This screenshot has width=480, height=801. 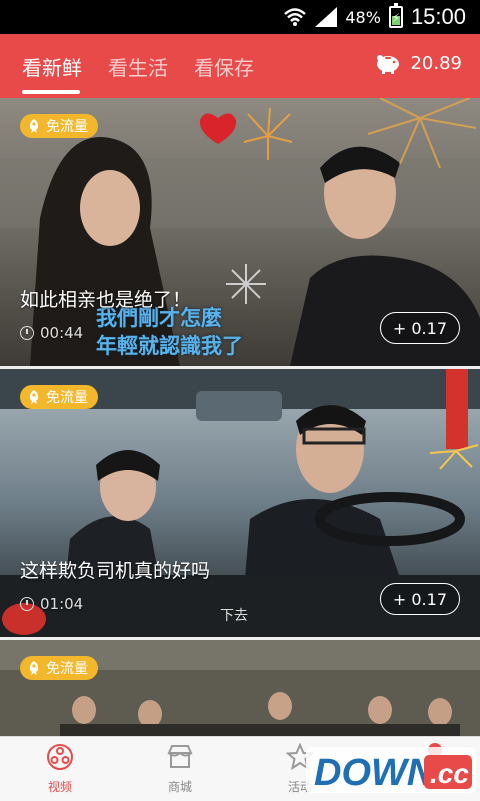 What do you see at coordinates (138, 66) in the screenshot?
I see `tab-life: 看生活` at bounding box center [138, 66].